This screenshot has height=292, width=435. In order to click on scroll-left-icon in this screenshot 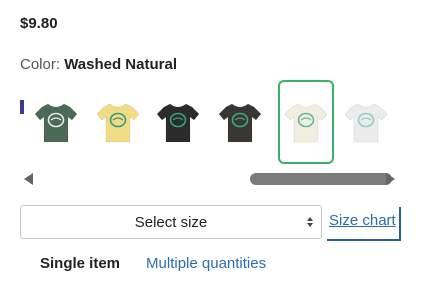, I will do `click(28, 179)`.